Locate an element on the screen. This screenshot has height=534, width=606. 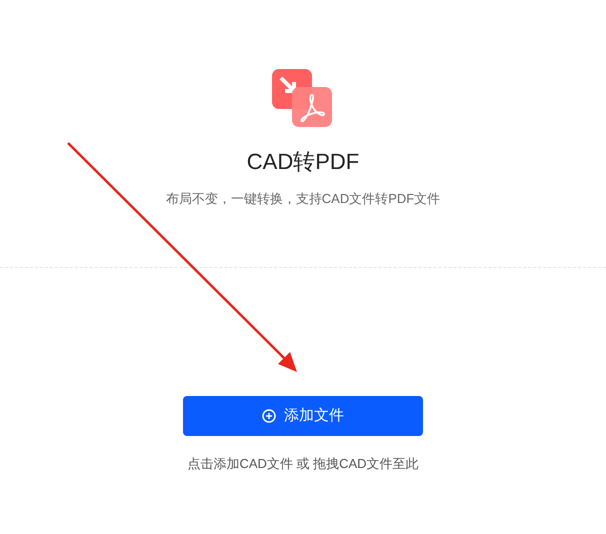
add-file-button: 添加文件 is located at coordinates (303, 416).